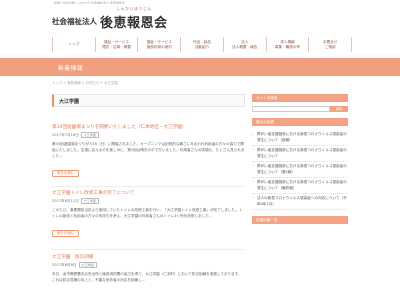 The height and width of the screenshot is (300, 400). I want to click on breadcrumb: トップ > 新着情報 > お知らせ > 大江学園, so click(85, 82).